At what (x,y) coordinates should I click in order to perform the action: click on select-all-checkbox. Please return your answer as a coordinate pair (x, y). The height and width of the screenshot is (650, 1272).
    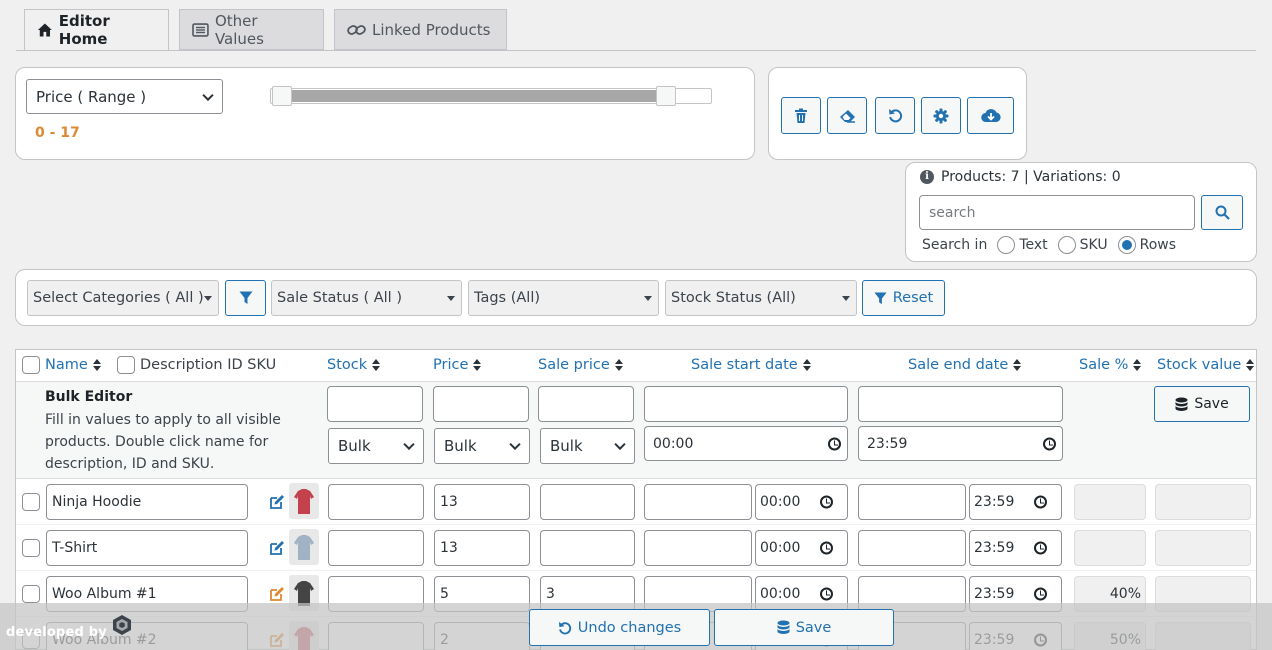
    Looking at the image, I should click on (31, 365).